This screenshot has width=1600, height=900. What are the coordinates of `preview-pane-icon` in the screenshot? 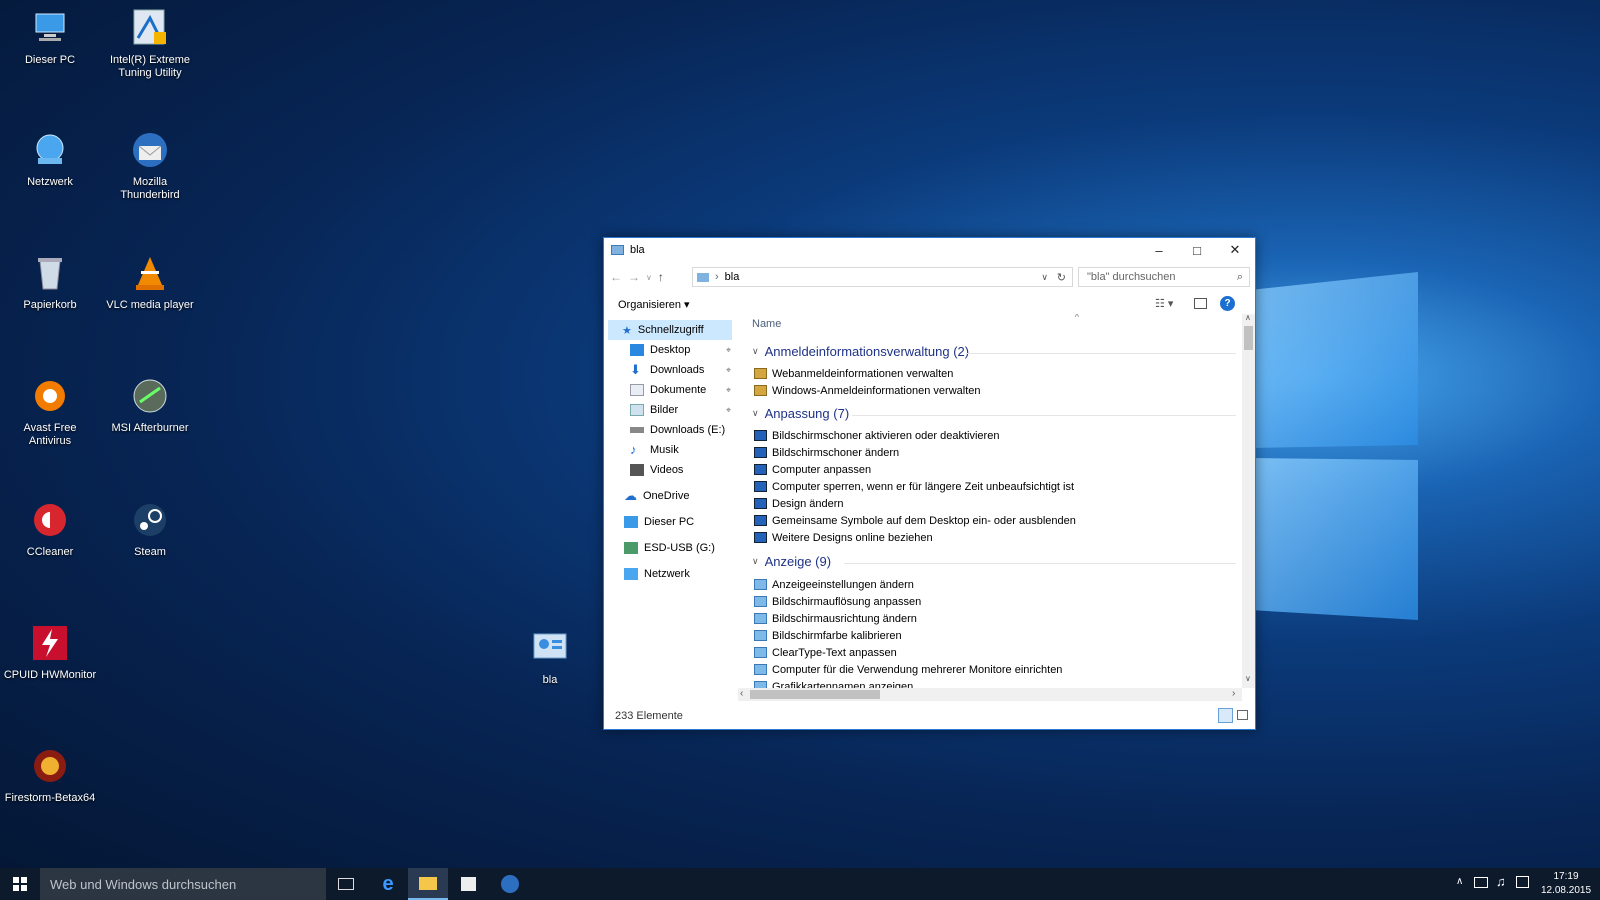 It's located at (1200, 303).